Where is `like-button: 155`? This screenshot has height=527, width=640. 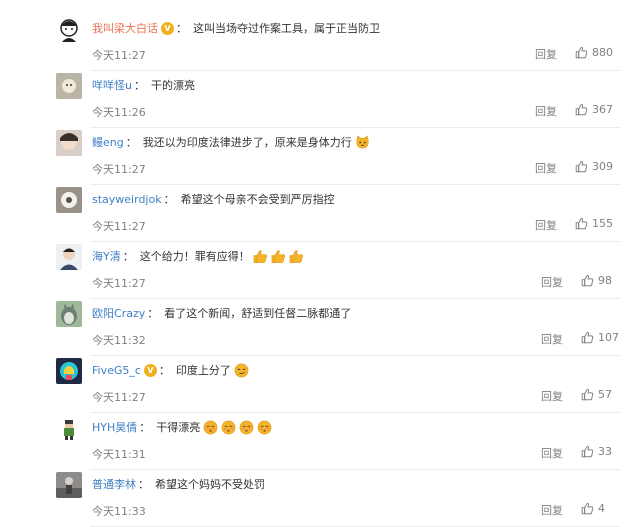 like-button: 155 is located at coordinates (594, 223).